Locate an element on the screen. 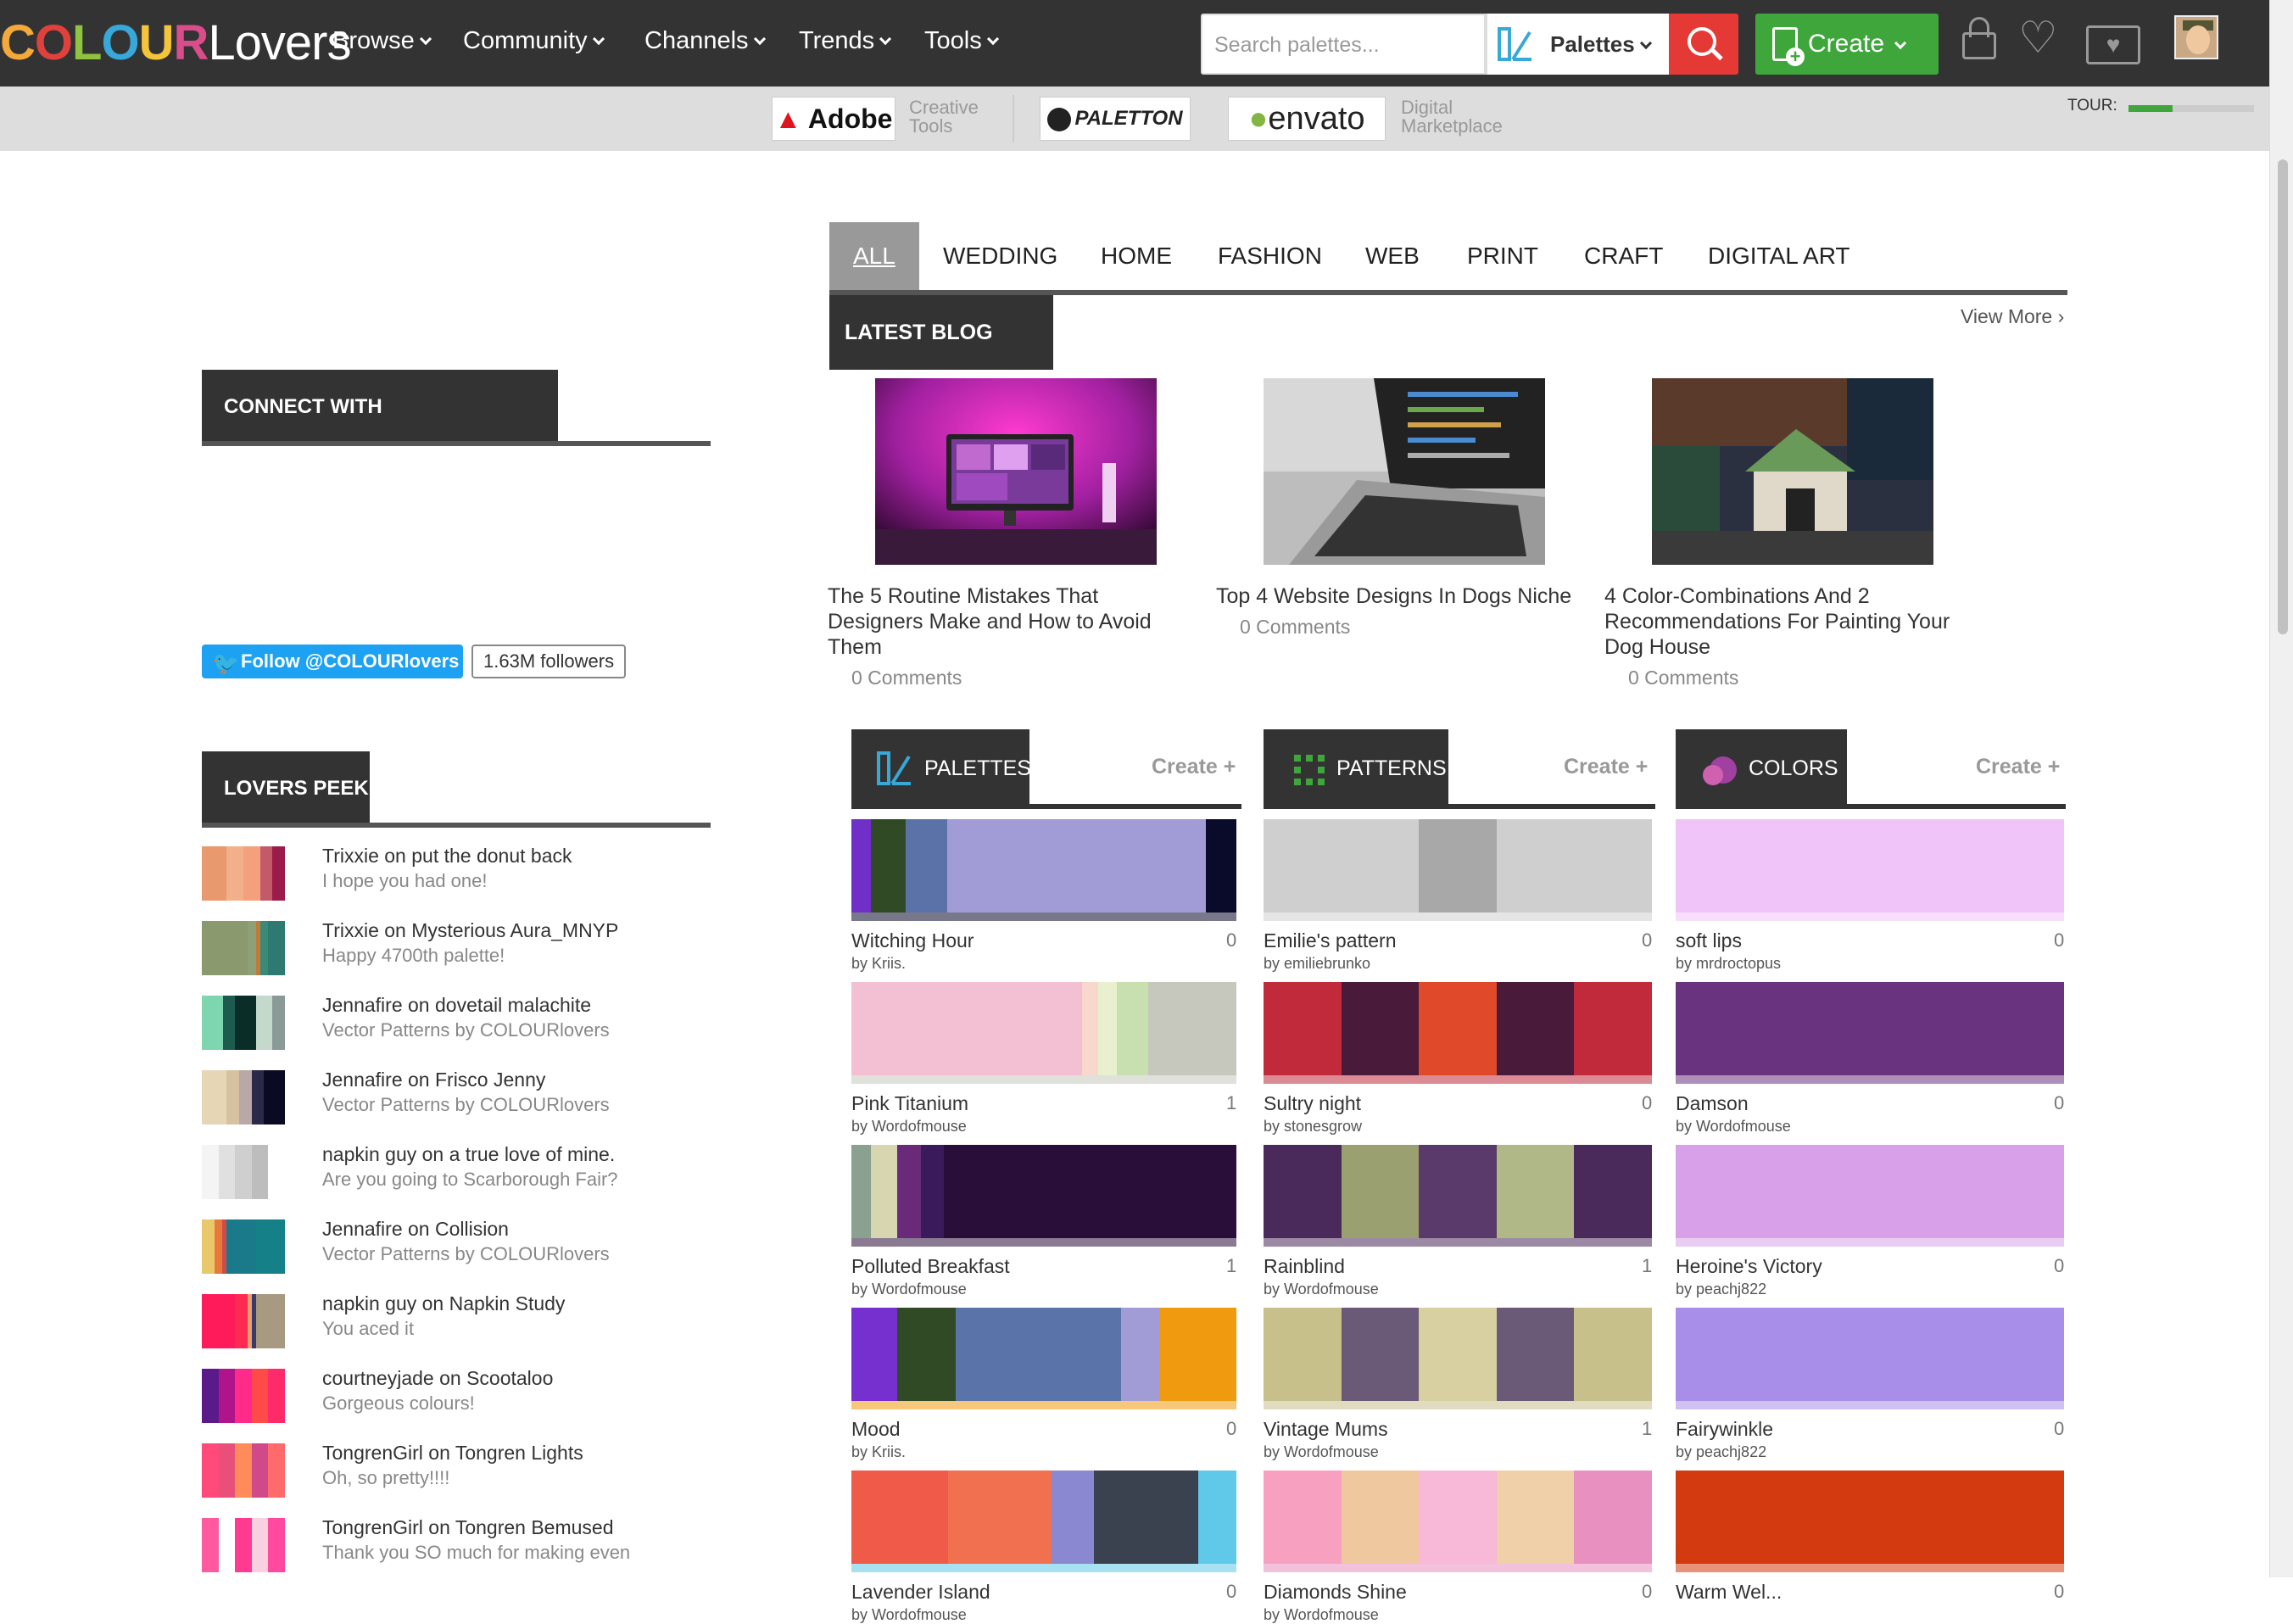 This screenshot has width=2293, height=1624. adobe-logo: ▲ Adobe is located at coordinates (833, 119).